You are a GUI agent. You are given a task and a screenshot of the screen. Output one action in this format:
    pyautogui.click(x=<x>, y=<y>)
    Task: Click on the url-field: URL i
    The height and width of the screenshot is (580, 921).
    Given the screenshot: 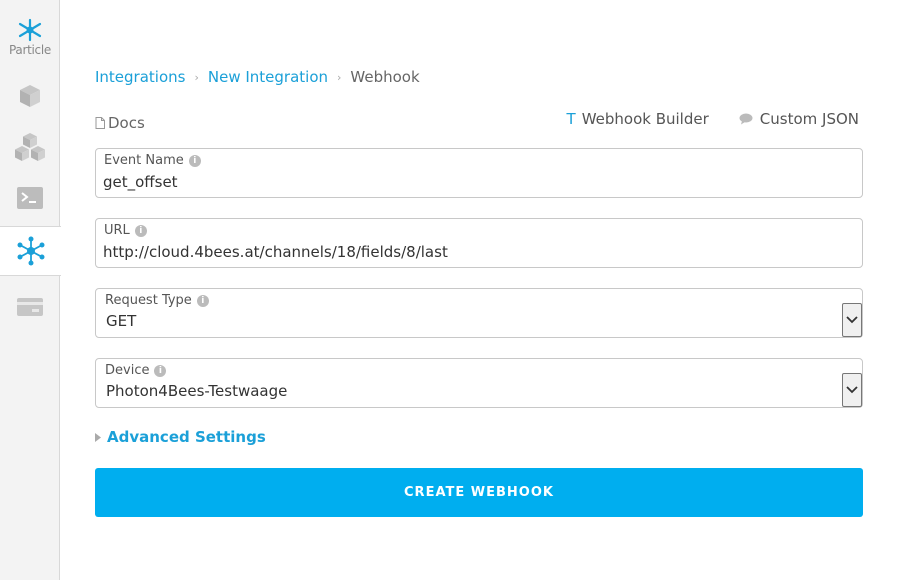 What is the action you would take?
    pyautogui.click(x=479, y=243)
    